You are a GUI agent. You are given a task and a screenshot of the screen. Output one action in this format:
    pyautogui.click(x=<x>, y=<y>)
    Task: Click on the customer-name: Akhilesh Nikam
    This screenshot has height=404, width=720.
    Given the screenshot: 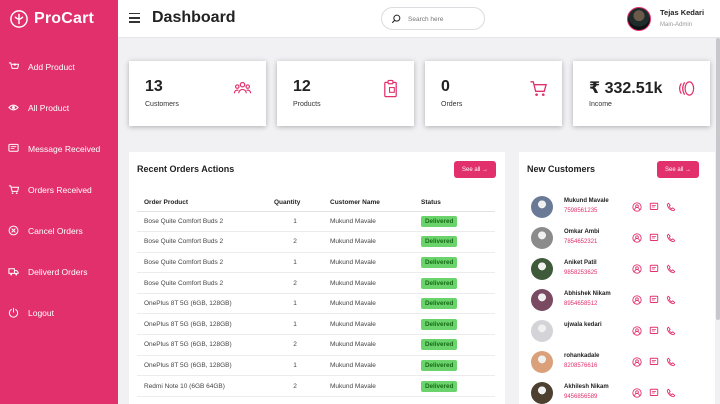 What is the action you would take?
    pyautogui.click(x=586, y=387)
    